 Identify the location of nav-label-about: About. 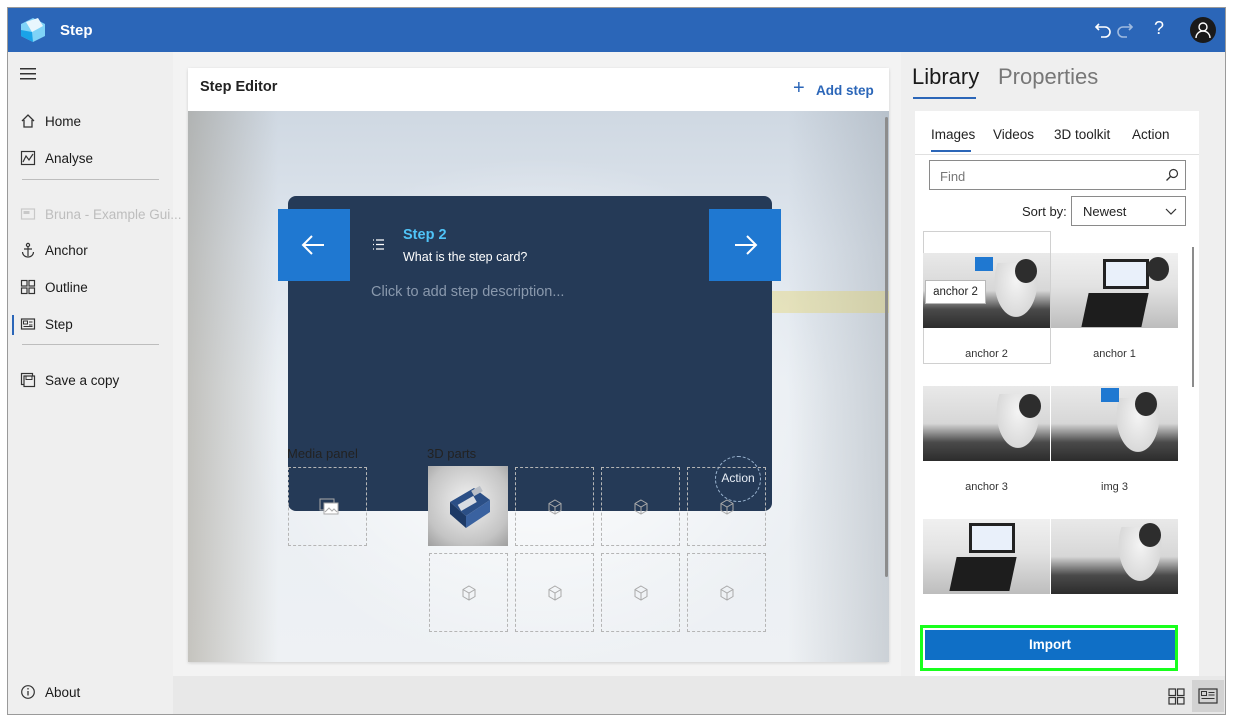
(63, 692).